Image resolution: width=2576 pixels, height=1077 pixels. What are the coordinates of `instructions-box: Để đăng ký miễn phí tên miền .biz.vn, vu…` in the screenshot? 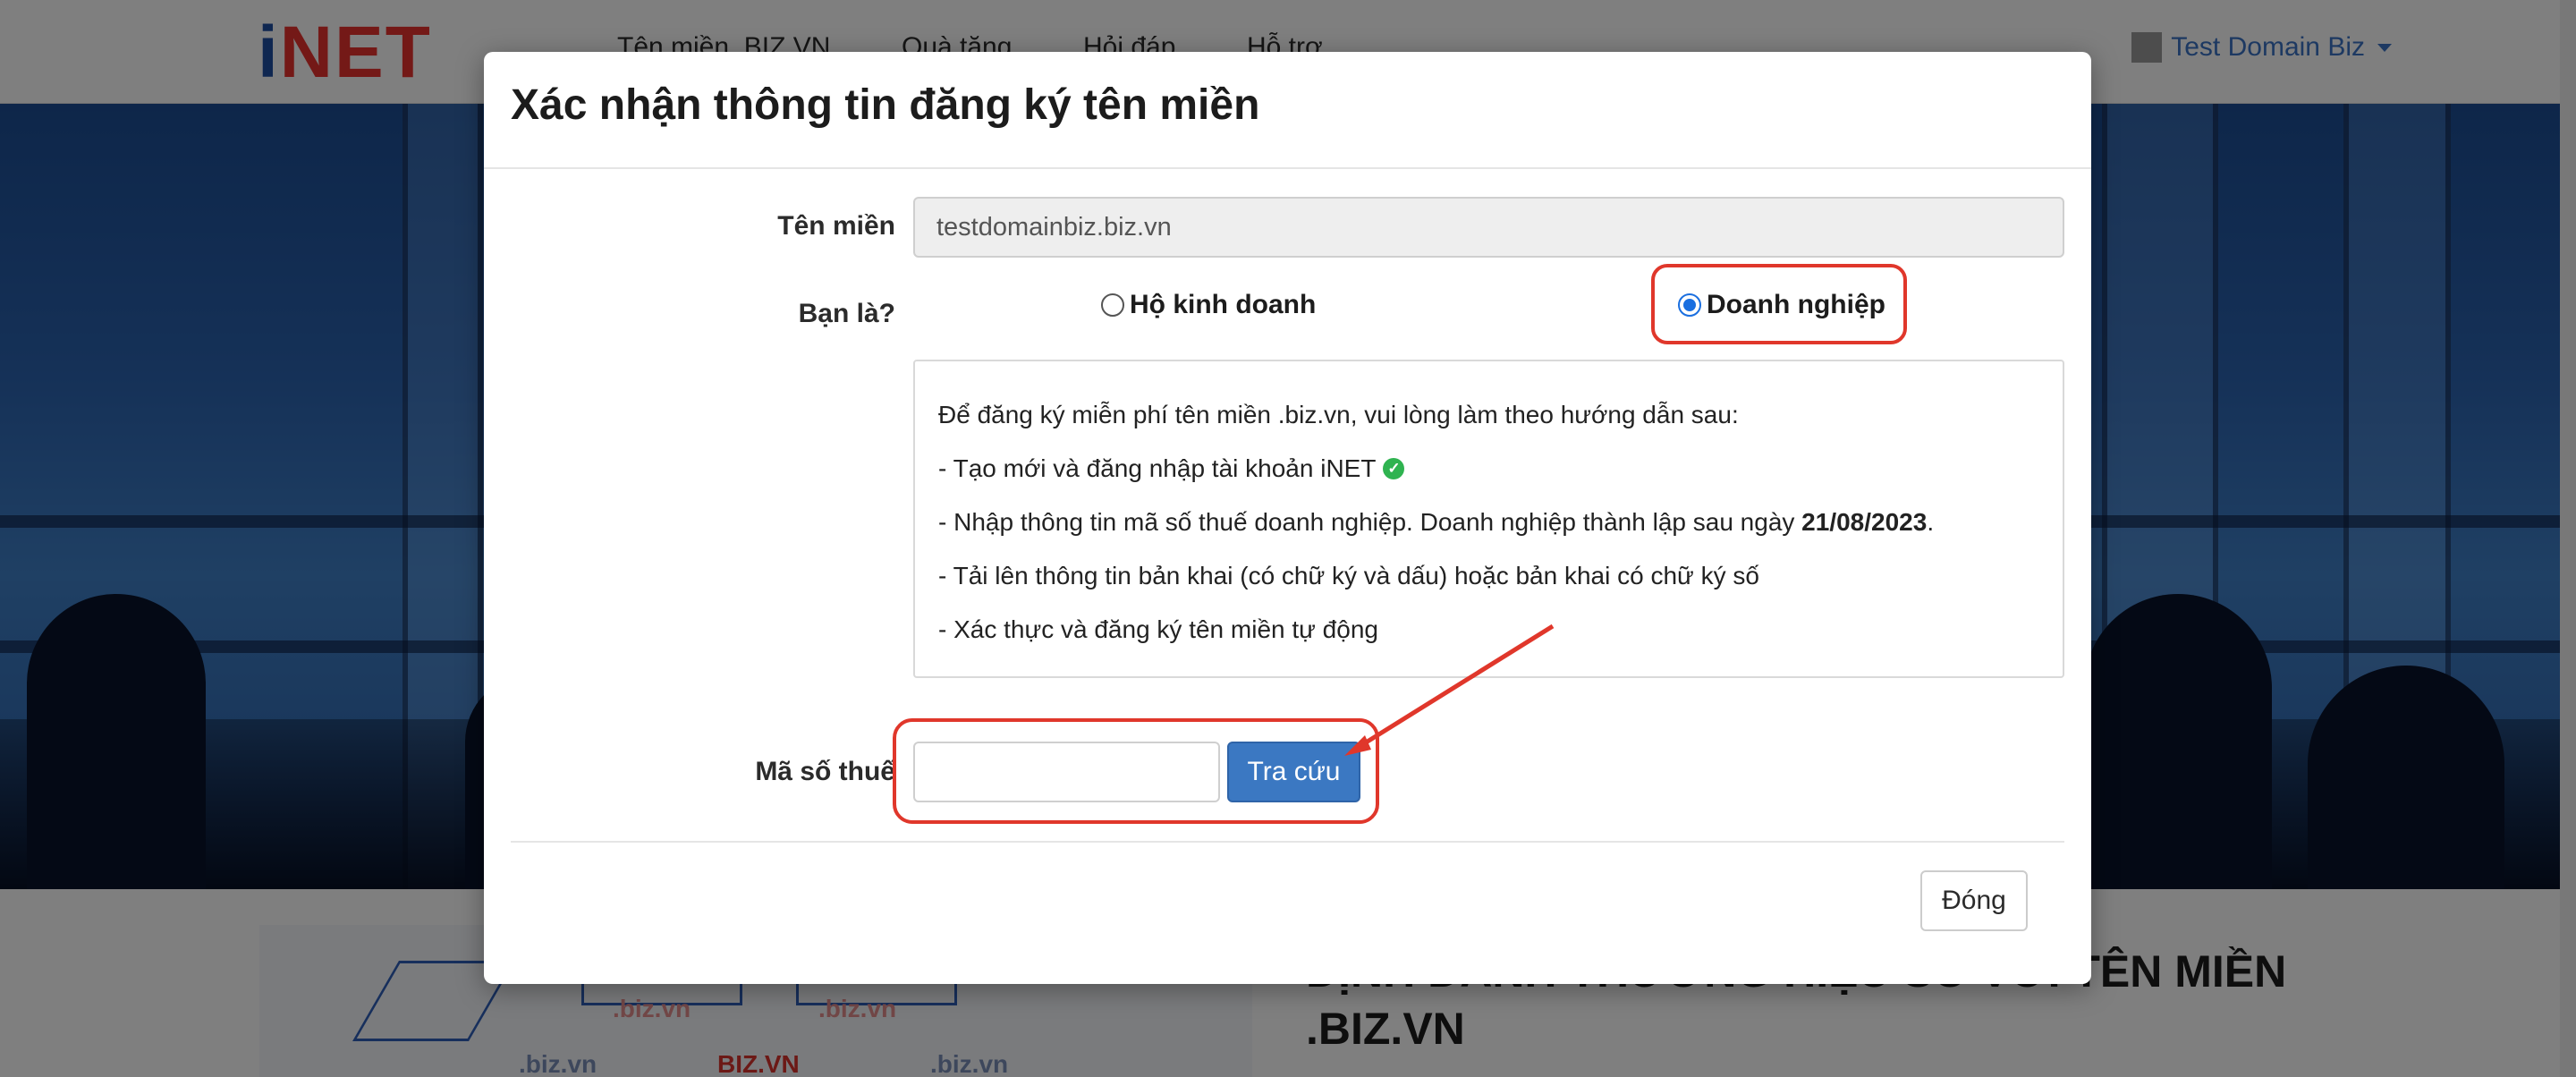 It's located at (1488, 519).